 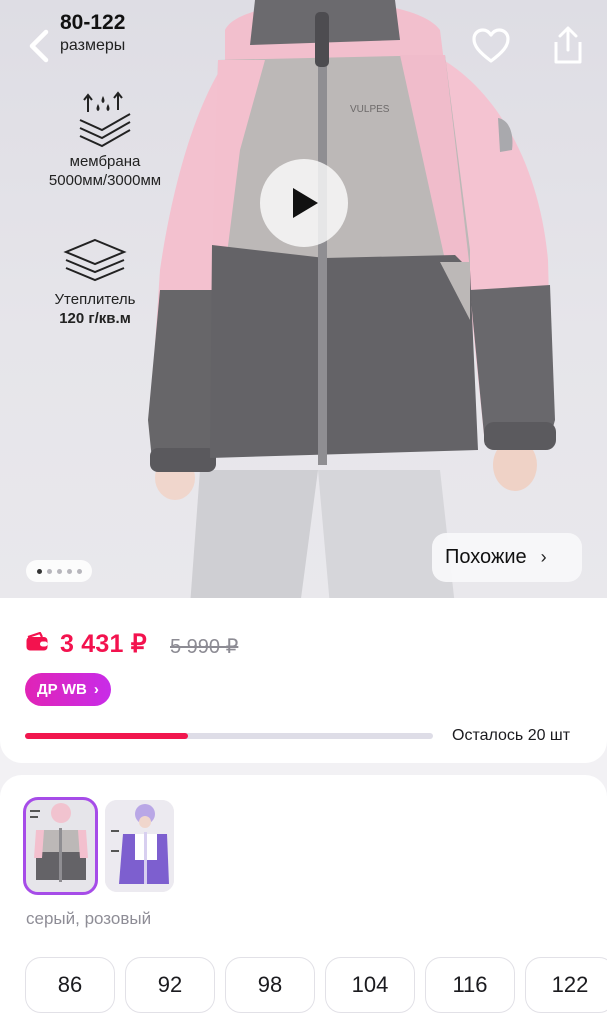 I want to click on feature-membrane-line2: 5000мм/3000мм, so click(x=105, y=180).